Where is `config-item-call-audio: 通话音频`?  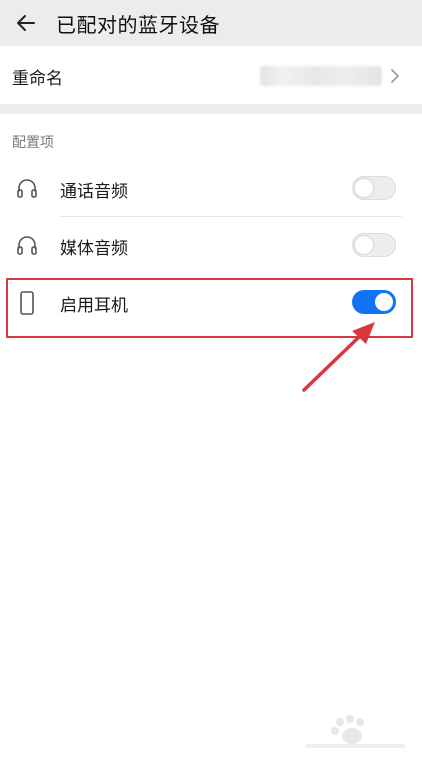
config-item-call-audio: 通话音频 is located at coordinates (211, 189).